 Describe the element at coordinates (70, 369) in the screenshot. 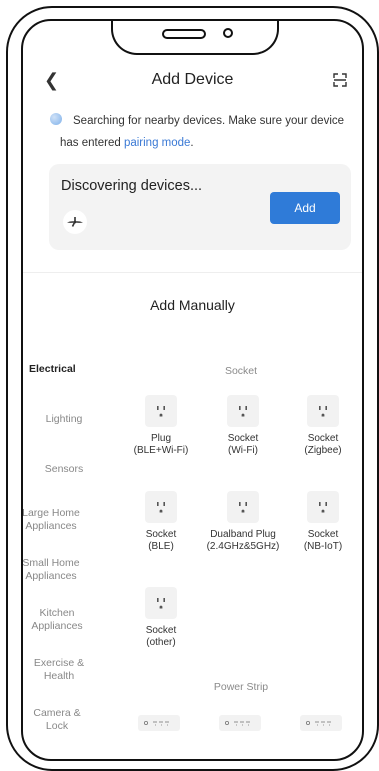

I see `category-electrical: Electrical` at that location.